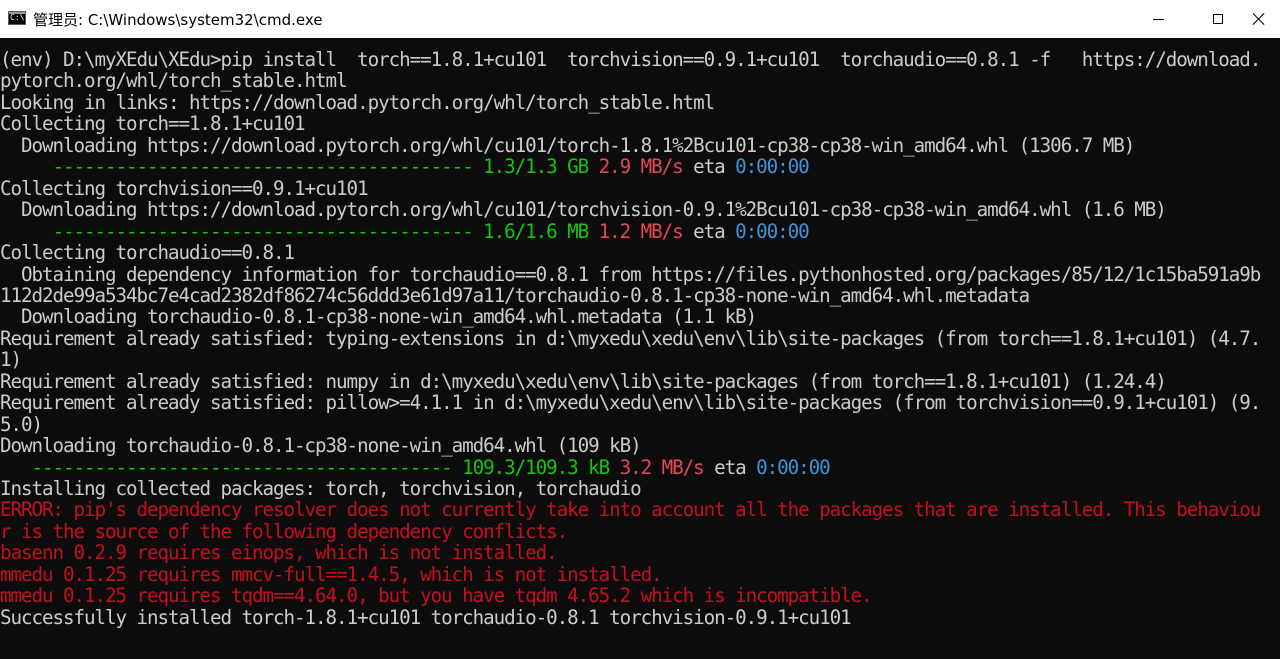  I want to click on minimize-button, so click(1158, 19).